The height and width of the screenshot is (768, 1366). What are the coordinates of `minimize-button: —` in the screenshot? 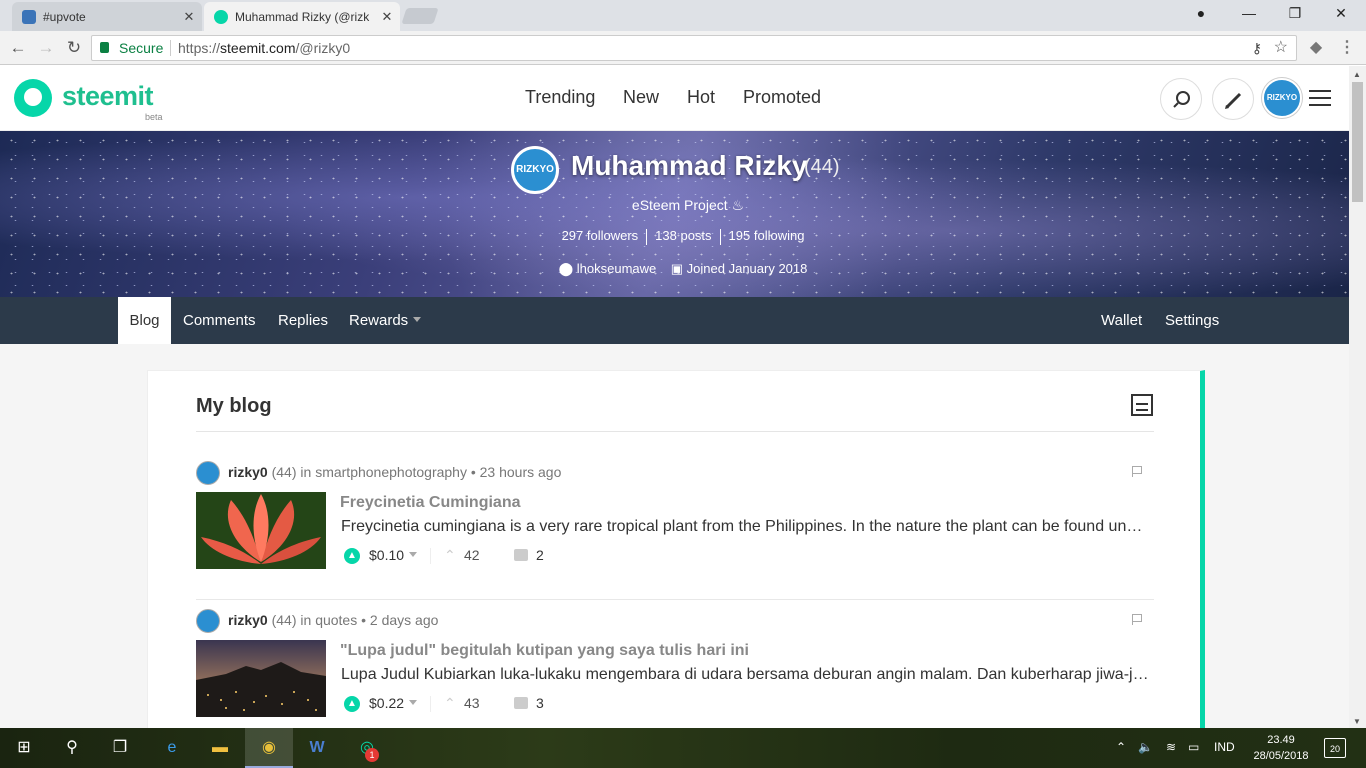 It's located at (1249, 14).